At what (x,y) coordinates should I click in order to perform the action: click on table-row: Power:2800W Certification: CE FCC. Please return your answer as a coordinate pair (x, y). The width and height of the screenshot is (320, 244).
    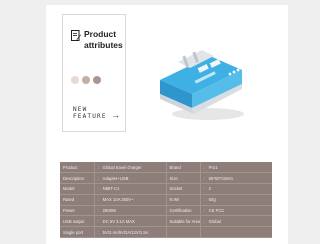
    Looking at the image, I should click on (166, 211).